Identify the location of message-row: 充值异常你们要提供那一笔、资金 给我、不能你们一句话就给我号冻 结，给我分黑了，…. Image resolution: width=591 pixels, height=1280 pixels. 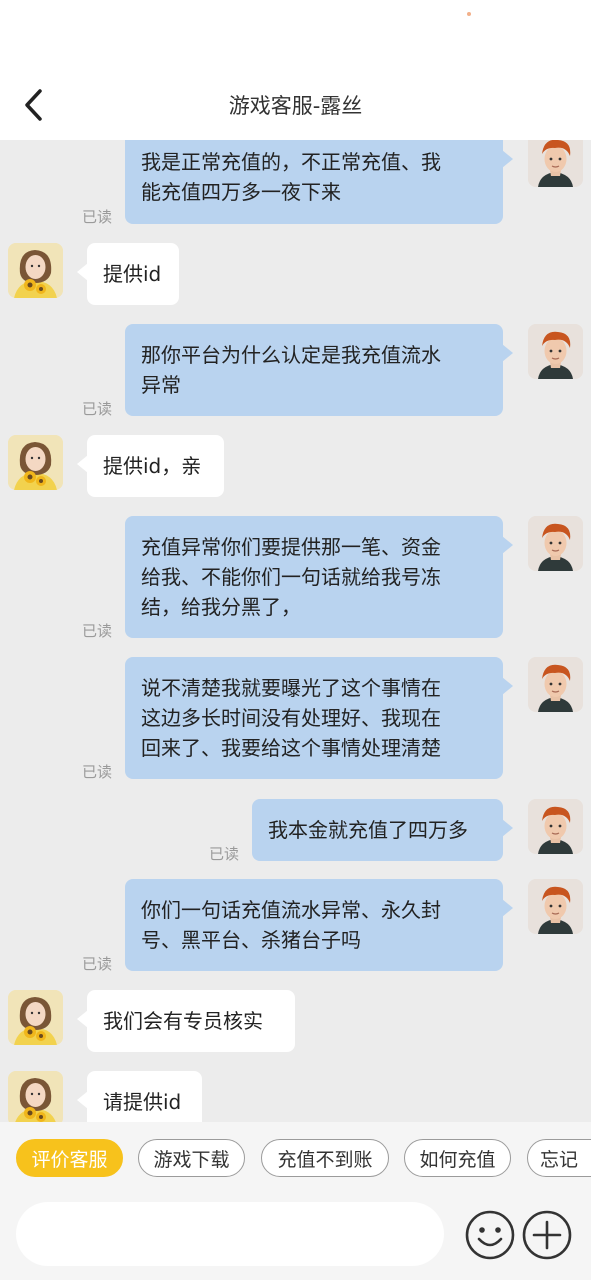
(295, 578).